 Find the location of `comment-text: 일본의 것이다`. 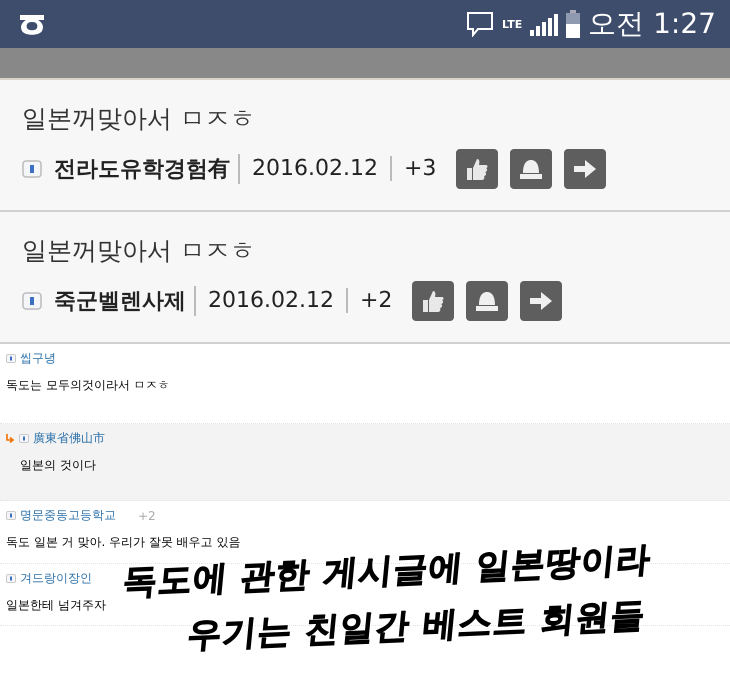

comment-text: 일본의 것이다 is located at coordinates (58, 465).